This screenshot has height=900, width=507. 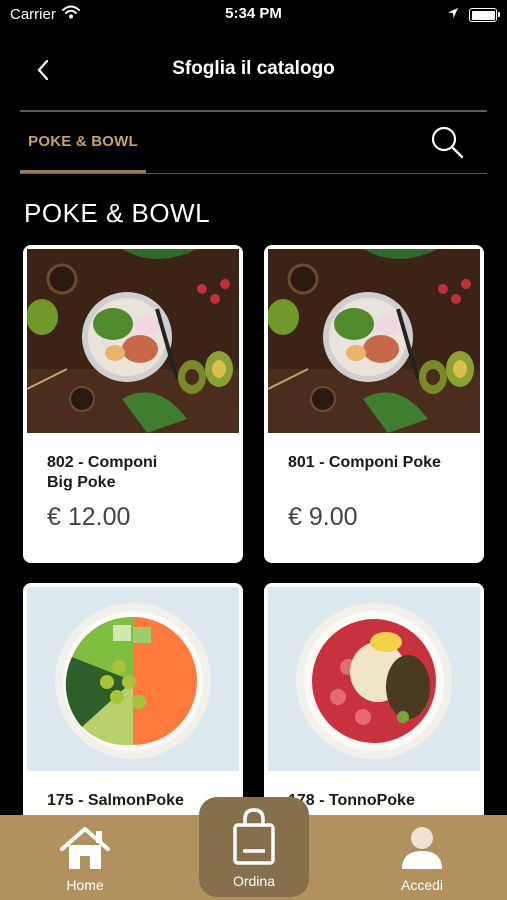 What do you see at coordinates (453, 15) in the screenshot?
I see `location-arrow-icon` at bounding box center [453, 15].